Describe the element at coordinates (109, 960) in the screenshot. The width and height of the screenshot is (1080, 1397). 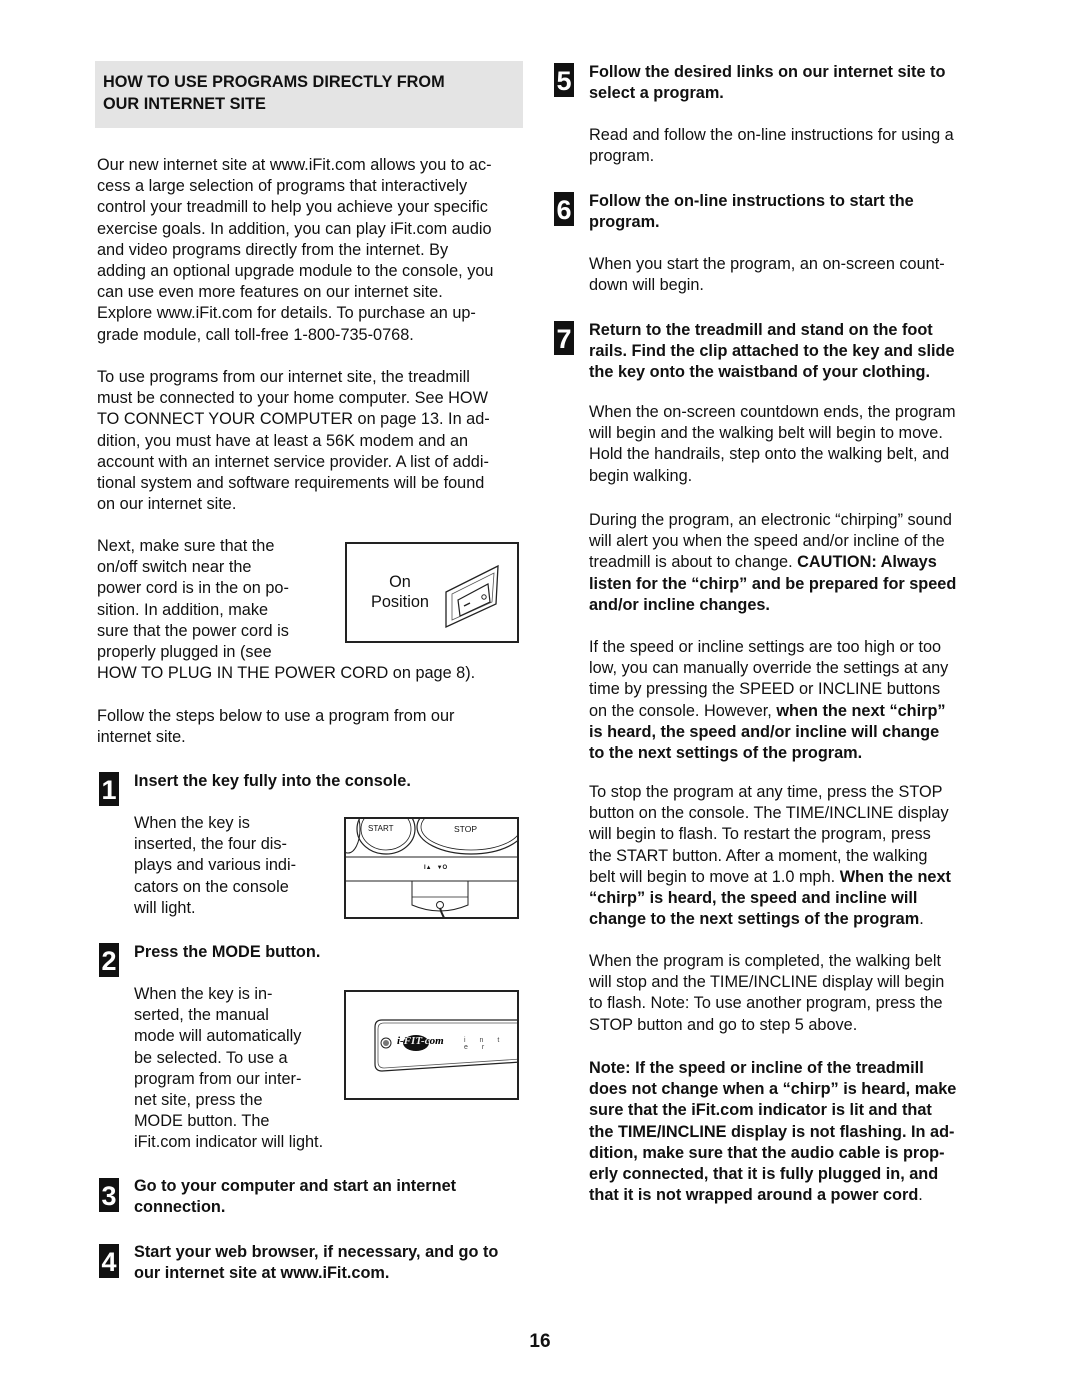
I see `step-2-number: 2` at that location.